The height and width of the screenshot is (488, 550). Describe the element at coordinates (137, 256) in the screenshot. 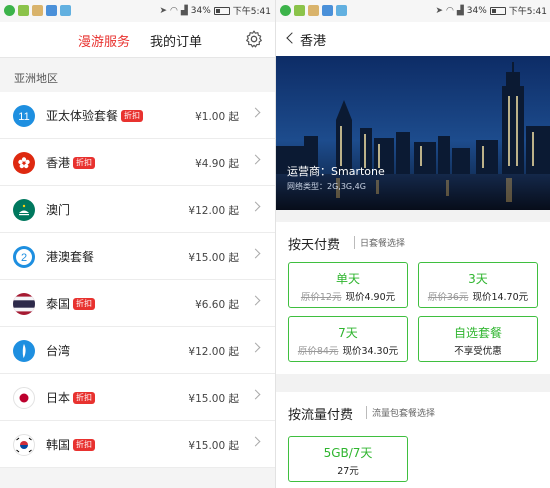

I see `list-item: 2 港澳套餐 ¥15.00 起` at that location.